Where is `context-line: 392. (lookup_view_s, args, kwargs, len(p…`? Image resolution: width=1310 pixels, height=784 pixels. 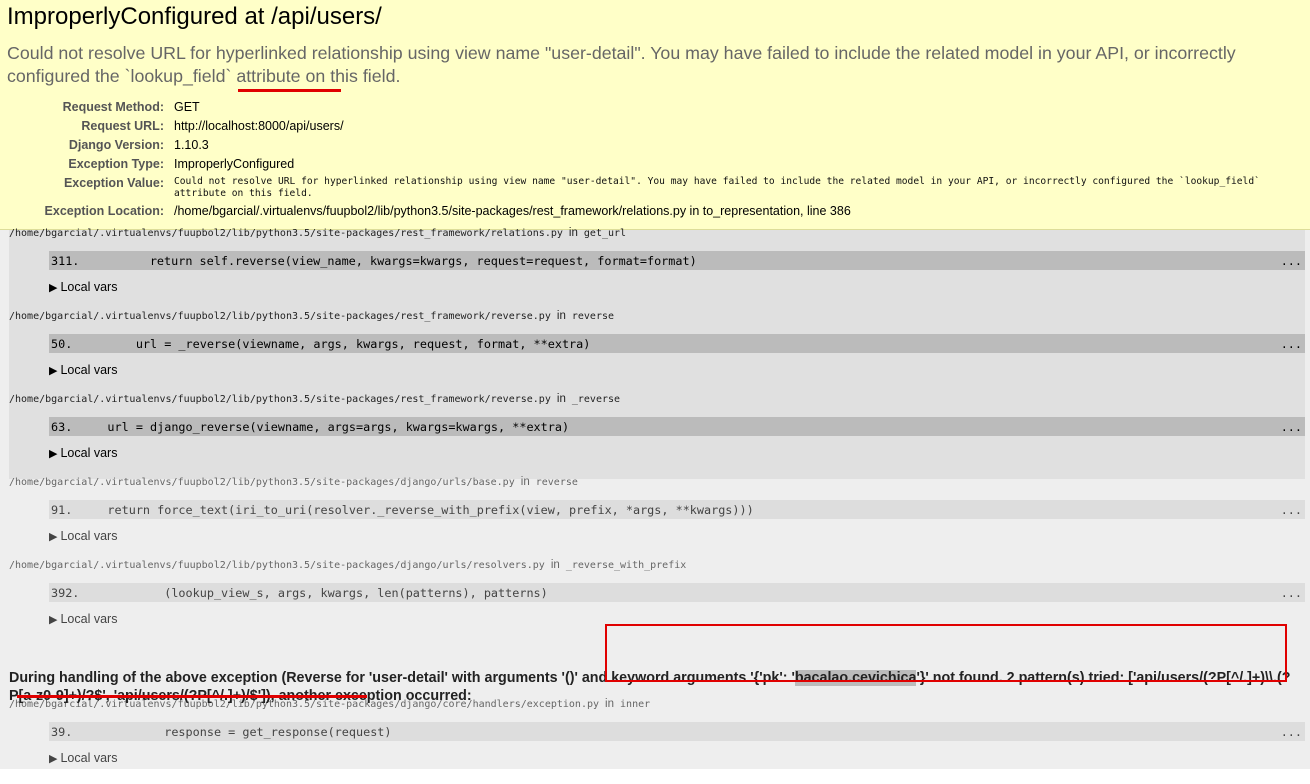
context-line: 392. (lookup_view_s, args, kwargs, len(p… is located at coordinates (677, 592).